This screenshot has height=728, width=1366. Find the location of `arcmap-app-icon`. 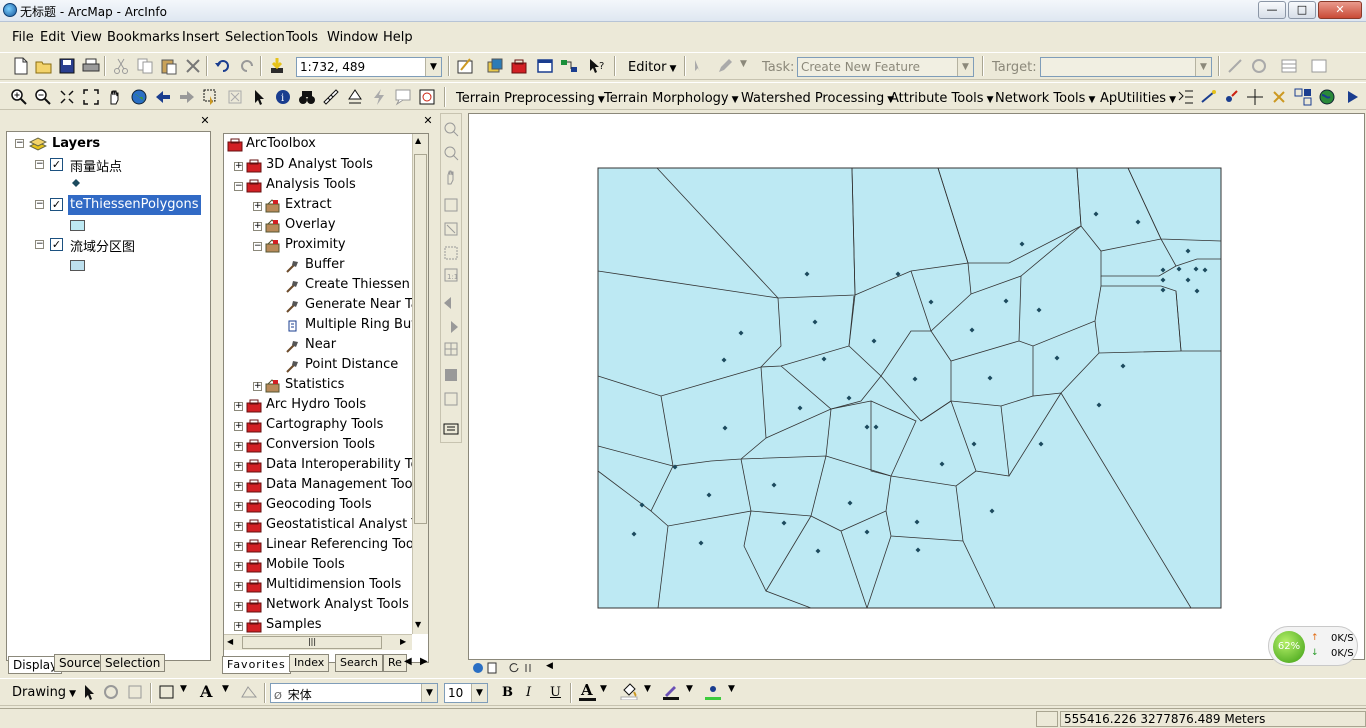

arcmap-app-icon is located at coordinates (10, 10).